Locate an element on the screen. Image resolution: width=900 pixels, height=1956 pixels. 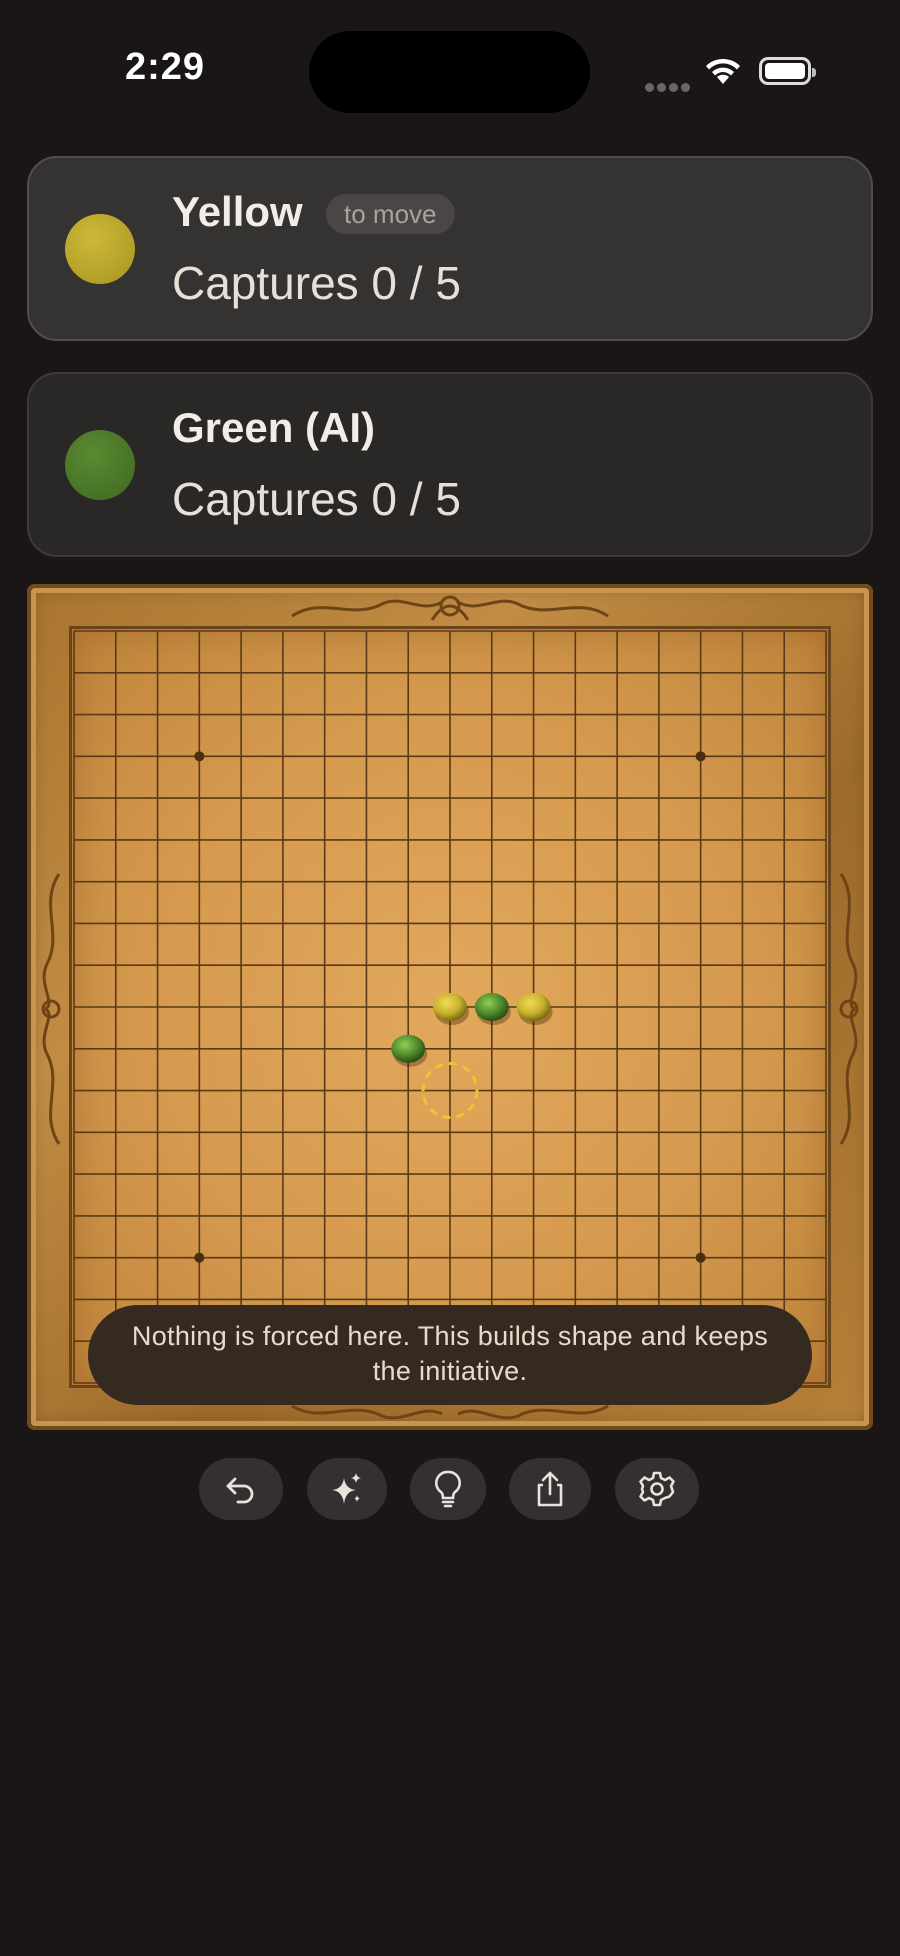
battery-icon is located at coordinates (787, 71).